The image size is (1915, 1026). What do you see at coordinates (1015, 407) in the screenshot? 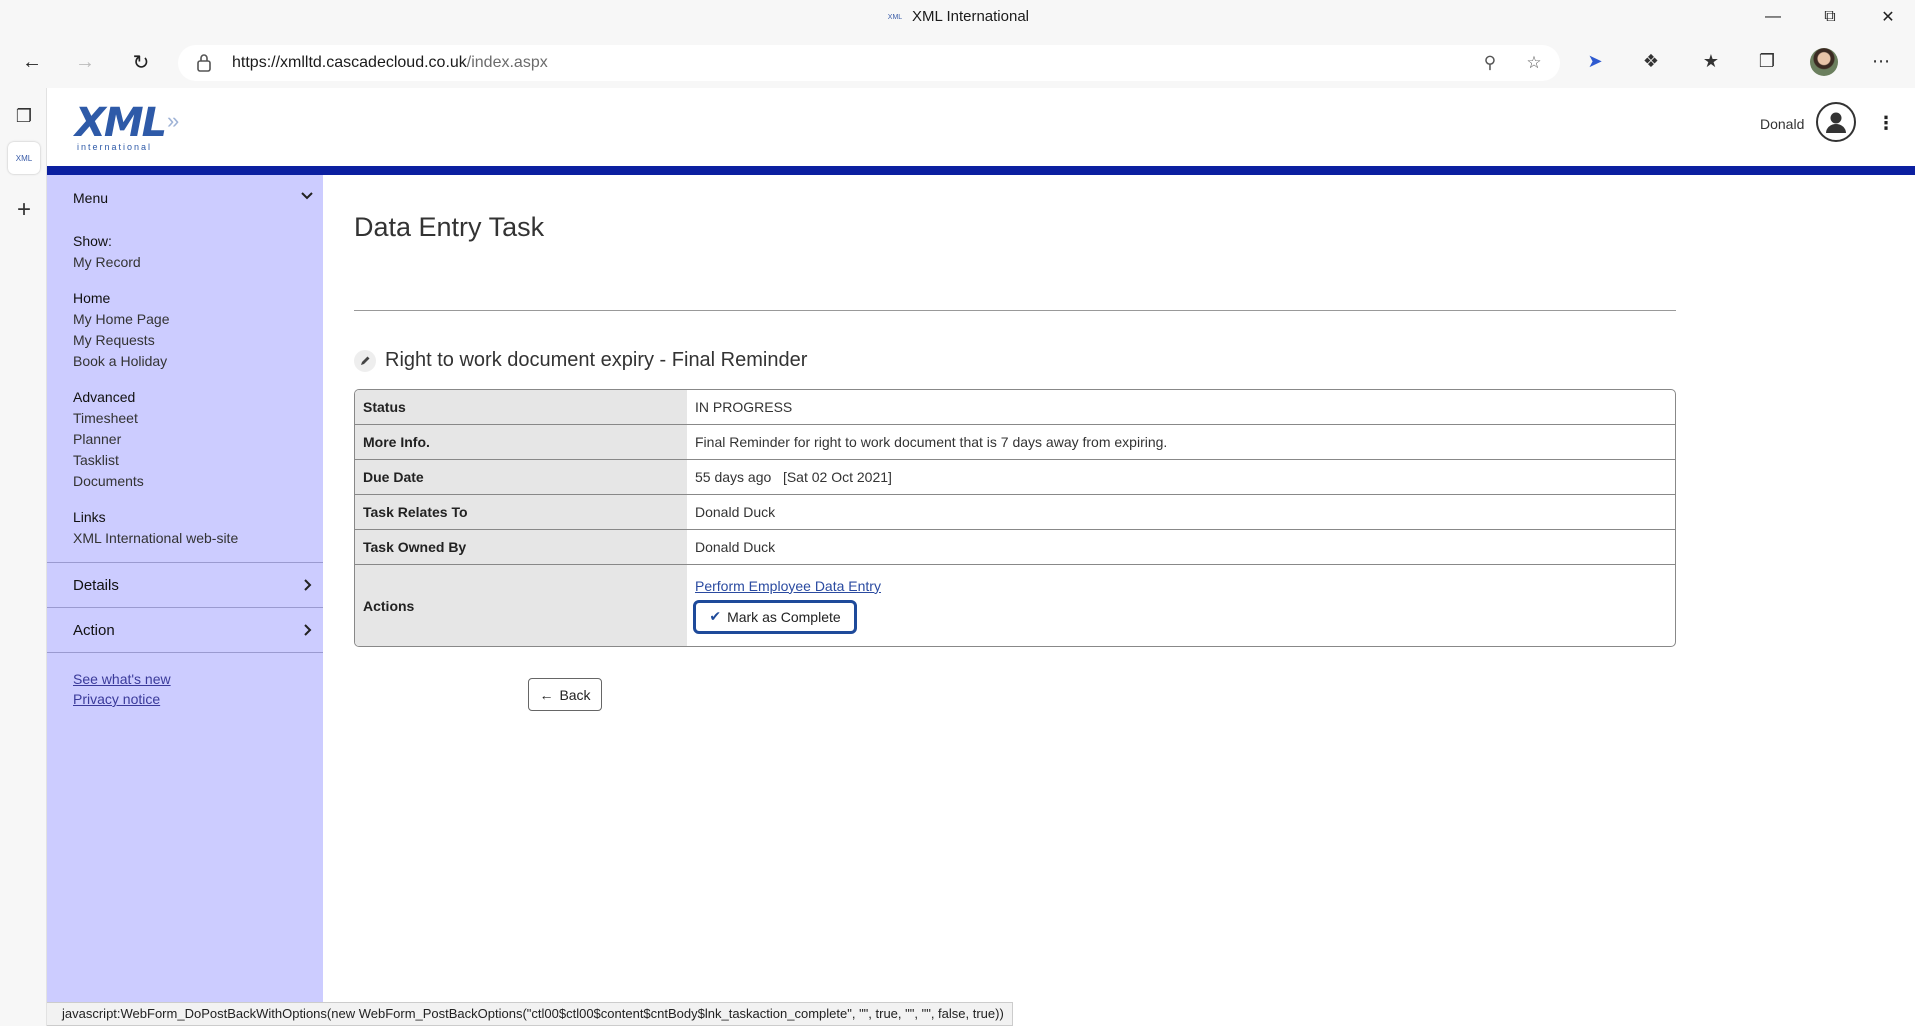
I see `table-row: Status IN PROGRESS` at bounding box center [1015, 407].